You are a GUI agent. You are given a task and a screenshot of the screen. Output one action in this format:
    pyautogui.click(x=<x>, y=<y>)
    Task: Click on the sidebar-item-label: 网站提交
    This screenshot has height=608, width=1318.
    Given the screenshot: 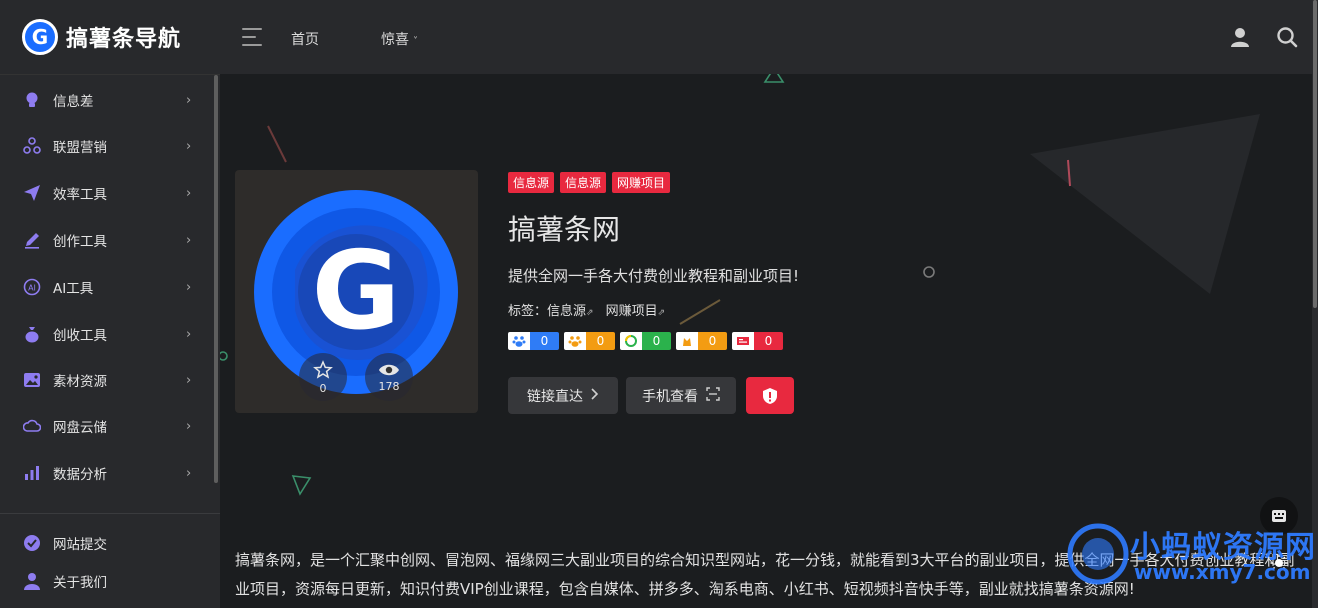 What is the action you would take?
    pyautogui.click(x=80, y=545)
    